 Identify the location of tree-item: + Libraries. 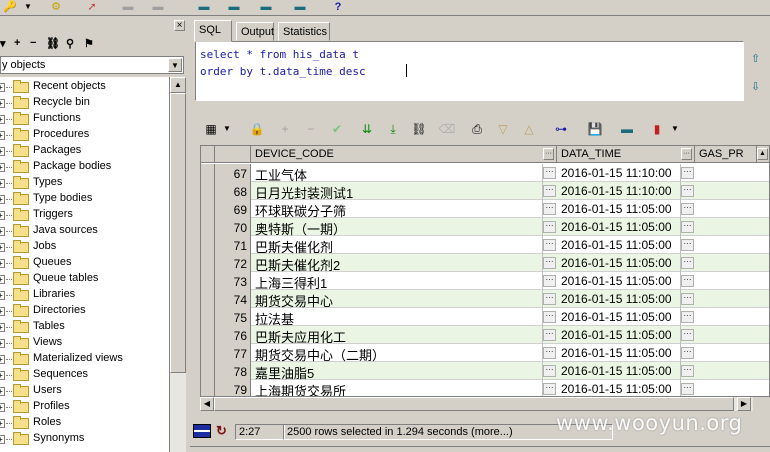
(84, 295).